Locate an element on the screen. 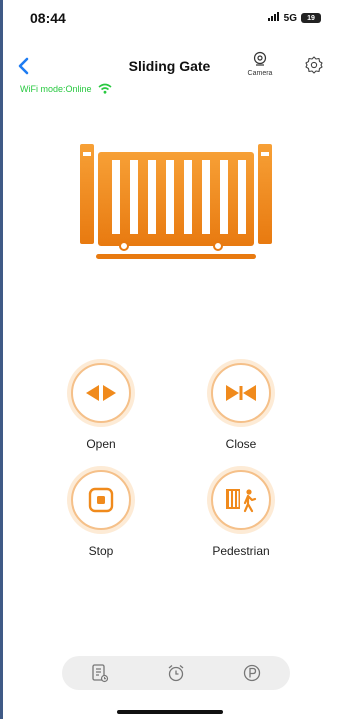 The height and width of the screenshot is (719, 339). wifi-status: WiFi mode:Online is located at coordinates (66, 88).